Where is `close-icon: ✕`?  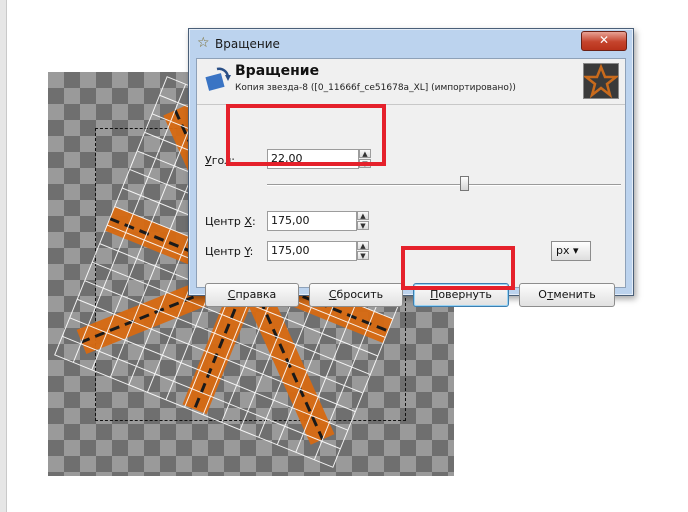
close-icon: ✕ is located at coordinates (604, 40).